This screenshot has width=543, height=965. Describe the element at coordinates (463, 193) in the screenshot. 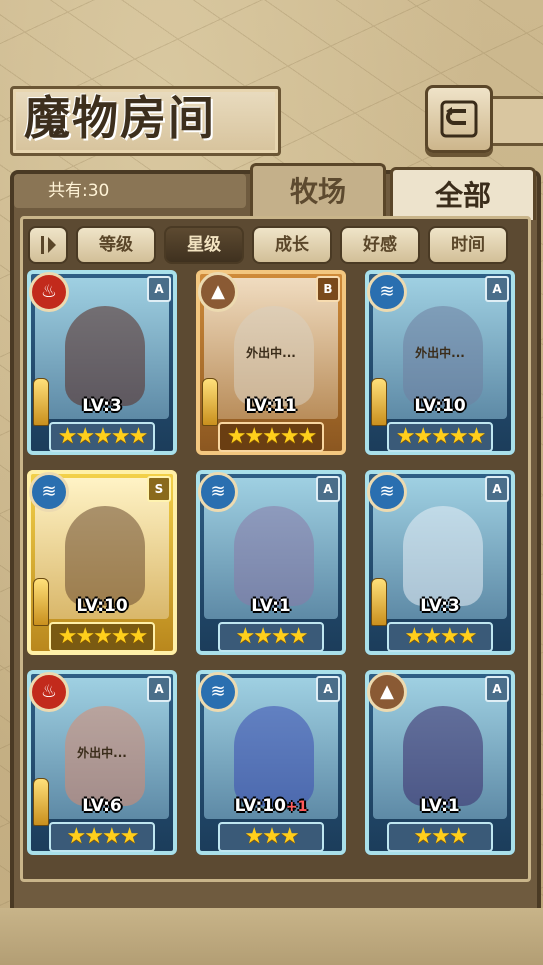

I see `tab-all: 全部` at that location.